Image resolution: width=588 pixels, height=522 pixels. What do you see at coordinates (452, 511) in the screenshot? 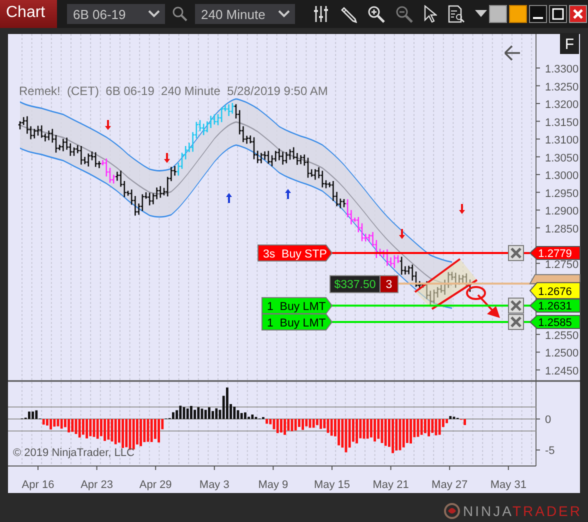
I see `swirl-logo-icon` at bounding box center [452, 511].